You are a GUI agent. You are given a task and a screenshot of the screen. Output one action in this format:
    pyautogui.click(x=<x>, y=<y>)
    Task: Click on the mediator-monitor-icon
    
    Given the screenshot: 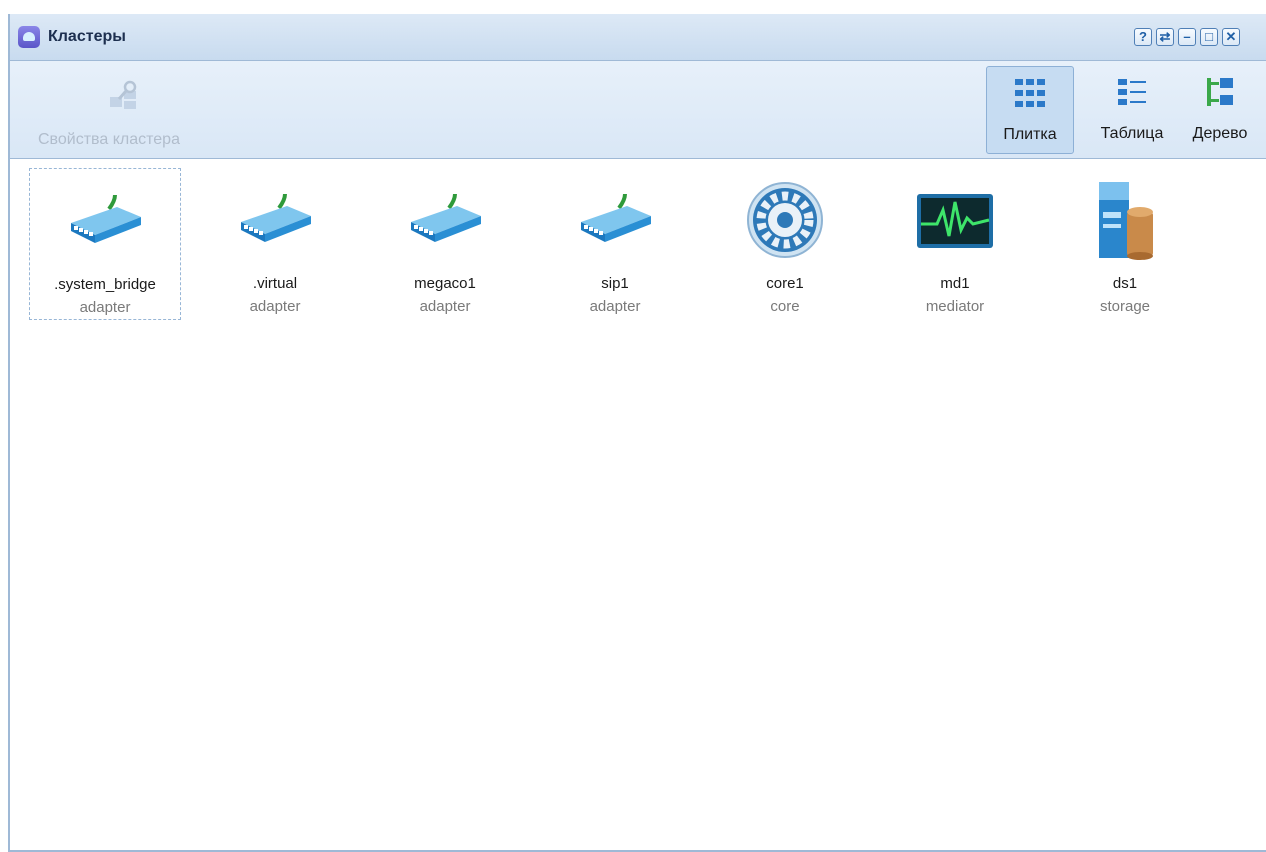 What is the action you would take?
    pyautogui.click(x=955, y=221)
    